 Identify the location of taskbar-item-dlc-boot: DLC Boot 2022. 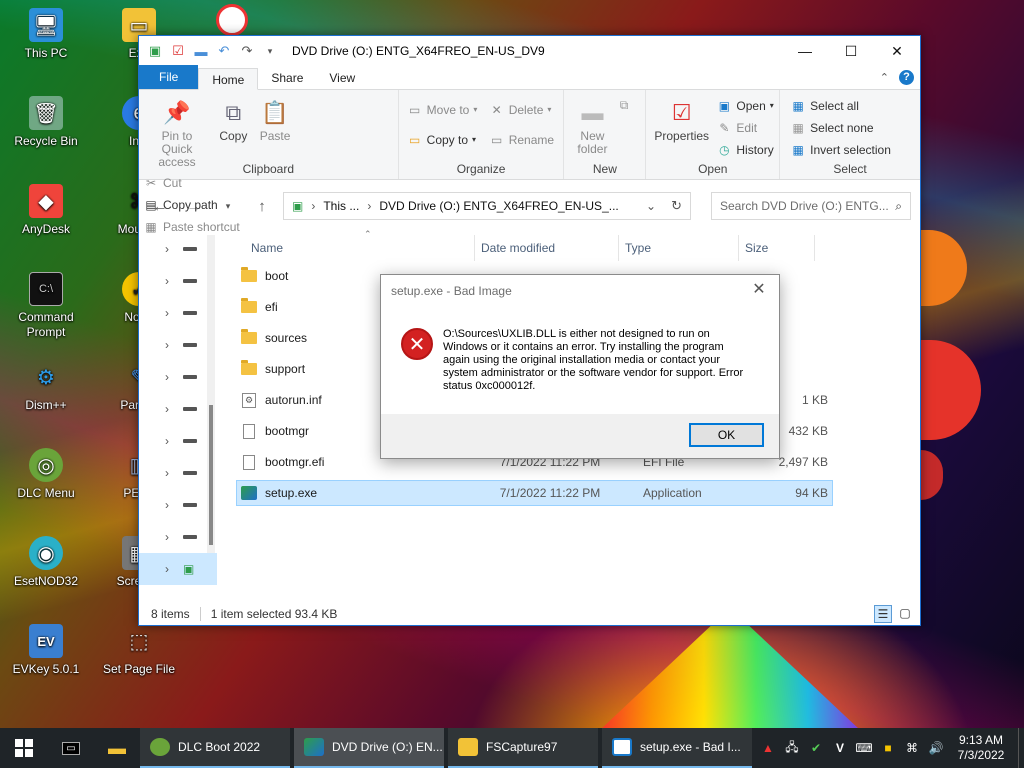
(215, 748).